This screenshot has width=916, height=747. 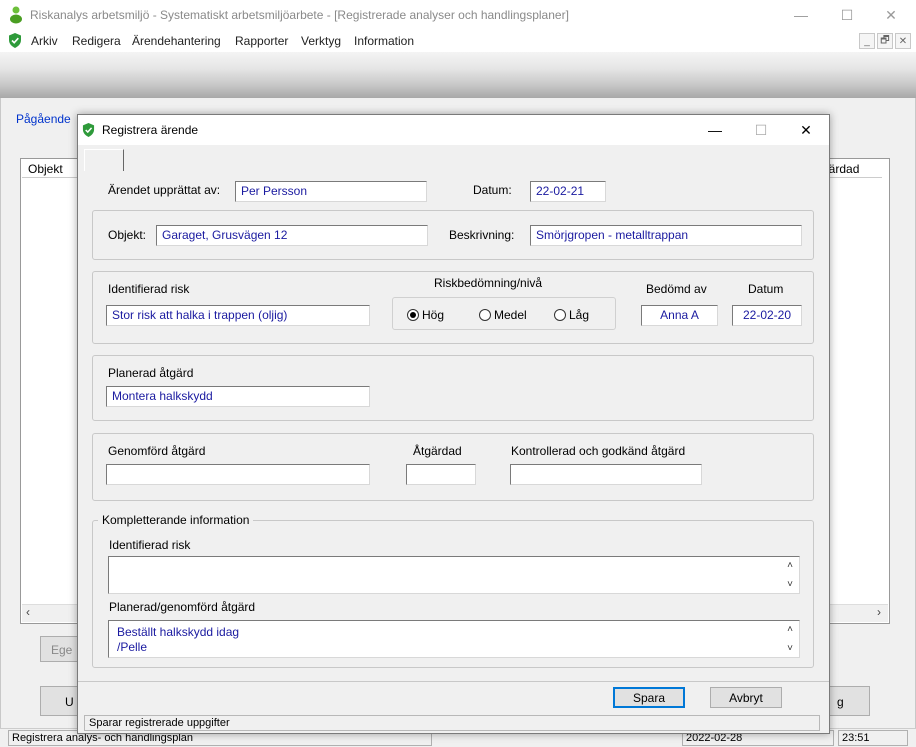 What do you see at coordinates (151, 373) in the screenshot?
I see `planerad-label: Planerad åtgärd` at bounding box center [151, 373].